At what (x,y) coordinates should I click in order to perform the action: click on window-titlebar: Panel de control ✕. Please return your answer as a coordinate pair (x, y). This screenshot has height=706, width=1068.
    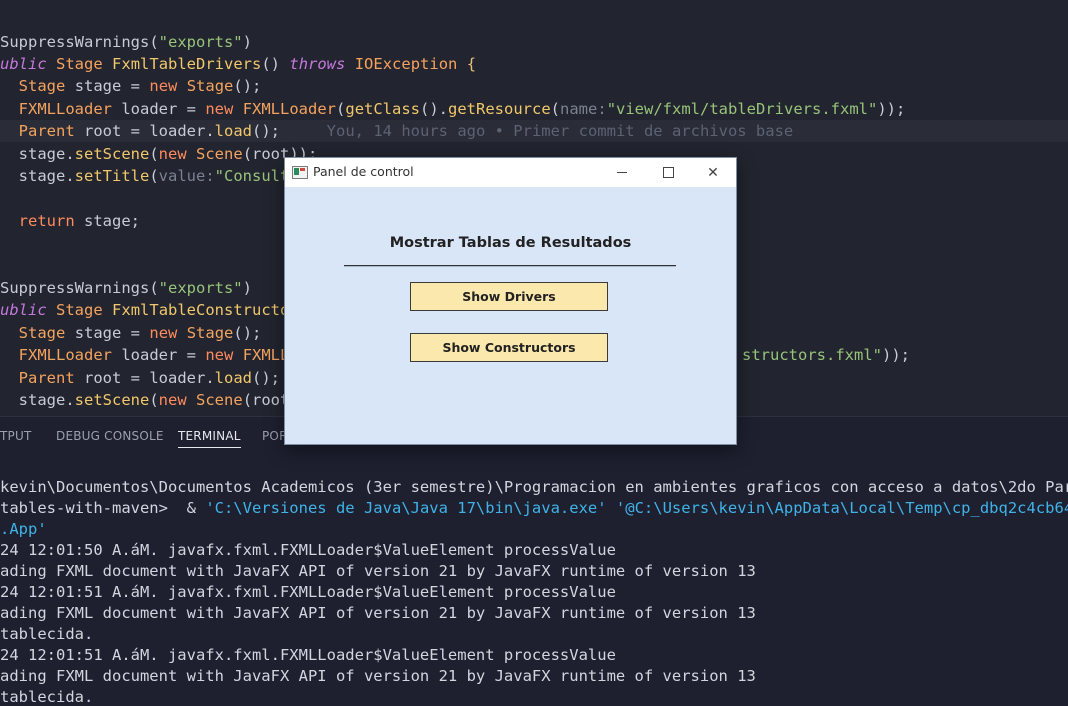
    Looking at the image, I should click on (510, 172).